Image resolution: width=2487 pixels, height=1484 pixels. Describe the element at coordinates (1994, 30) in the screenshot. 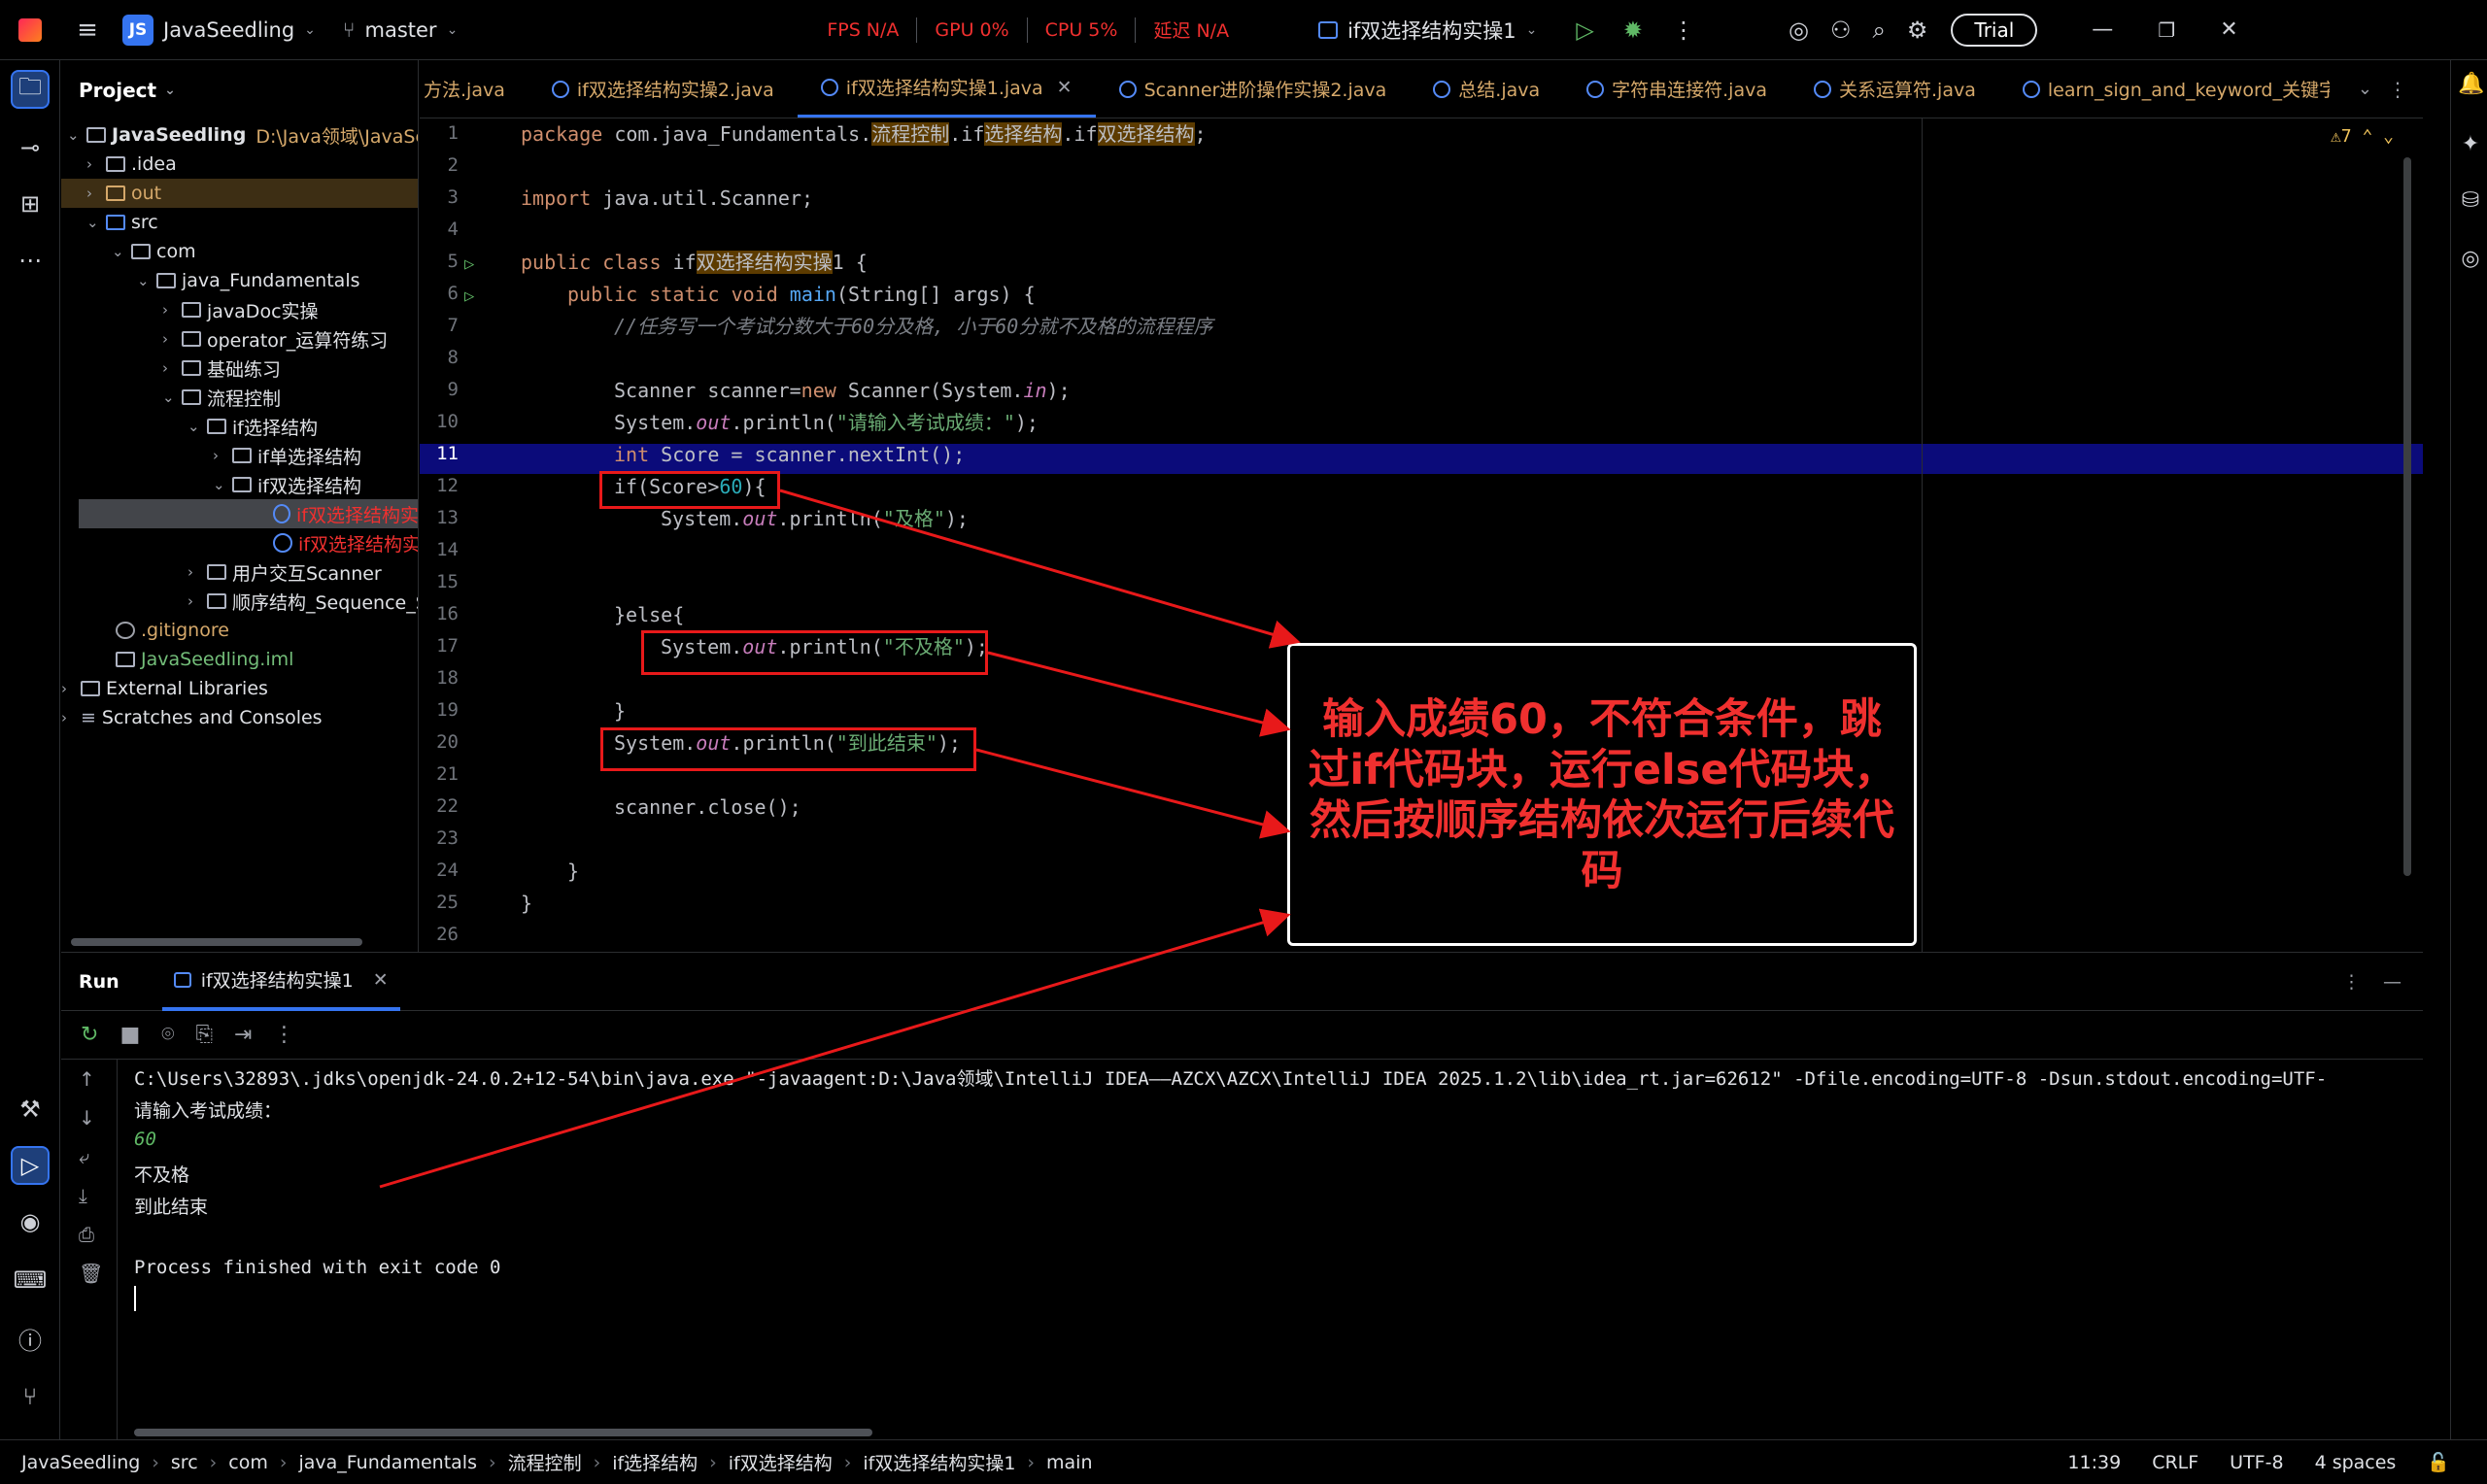

I see `trial-button: Trial` at that location.